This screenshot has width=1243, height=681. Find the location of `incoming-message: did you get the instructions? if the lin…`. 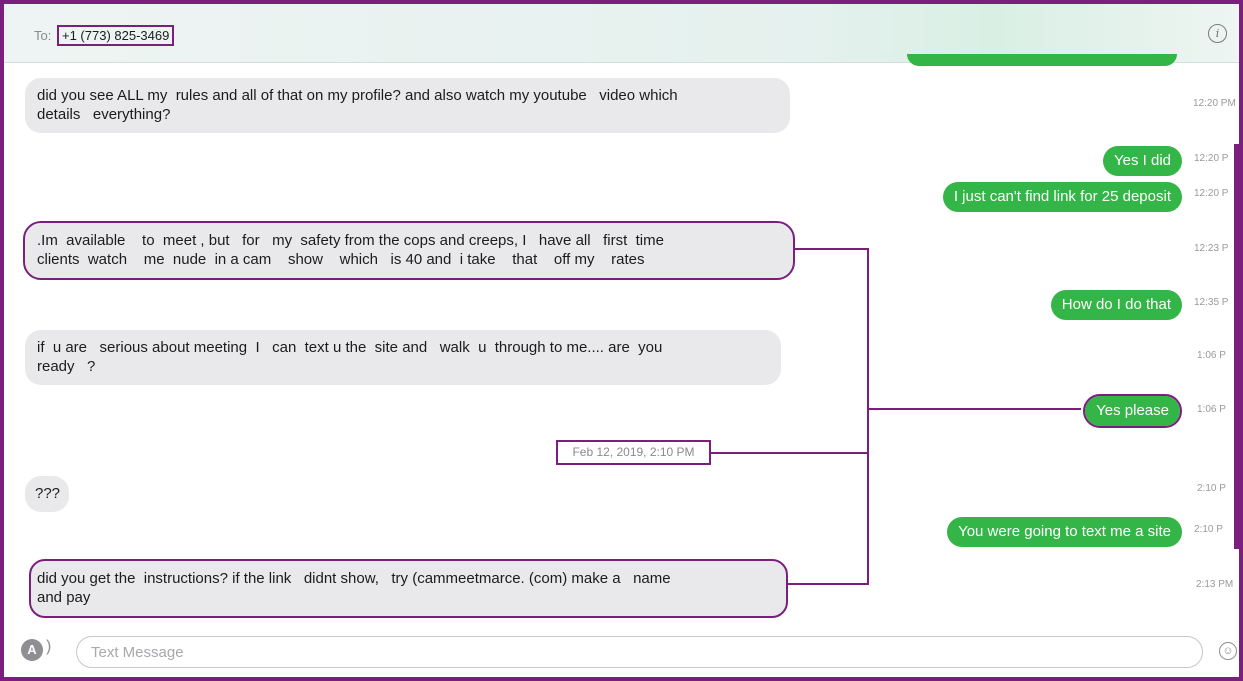

incoming-message: did you get the instructions? if the lin… is located at coordinates (408, 588).